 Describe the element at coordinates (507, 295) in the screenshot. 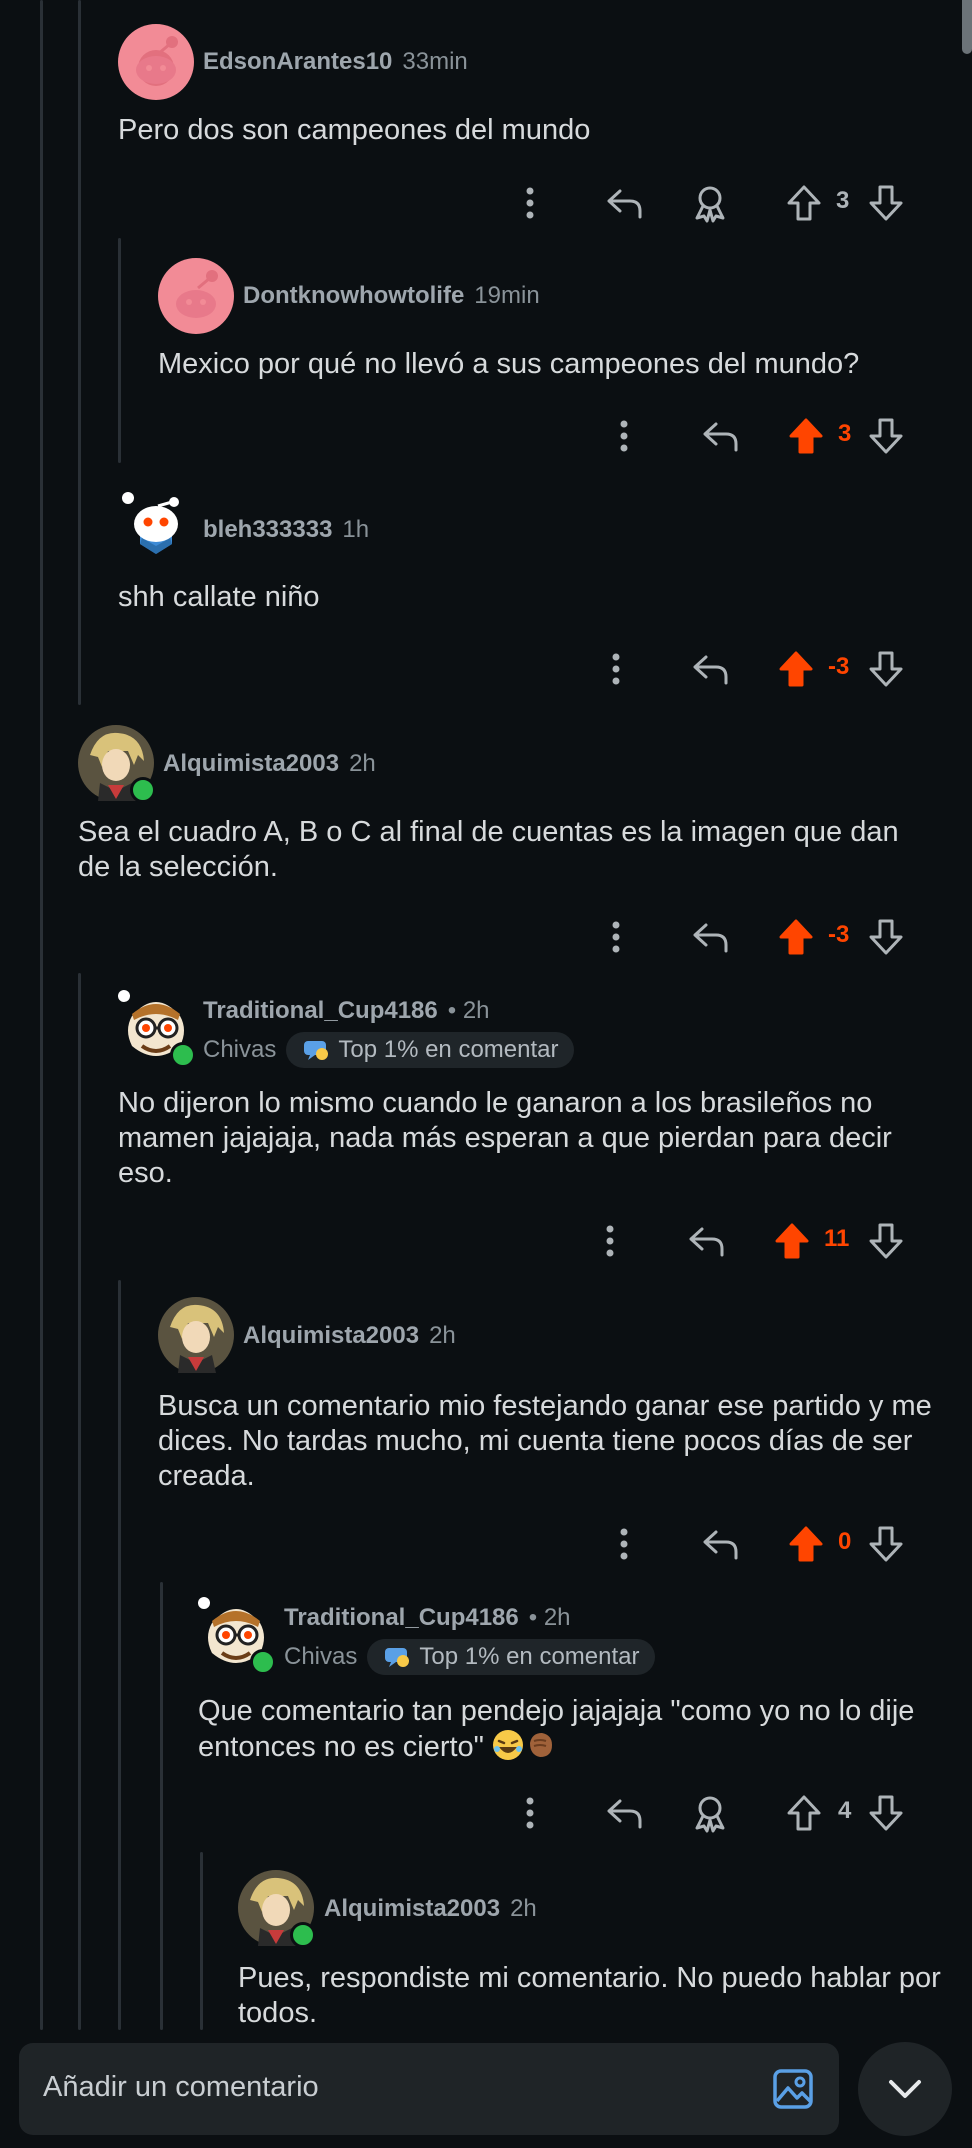

I see `timestamp: 19min` at that location.